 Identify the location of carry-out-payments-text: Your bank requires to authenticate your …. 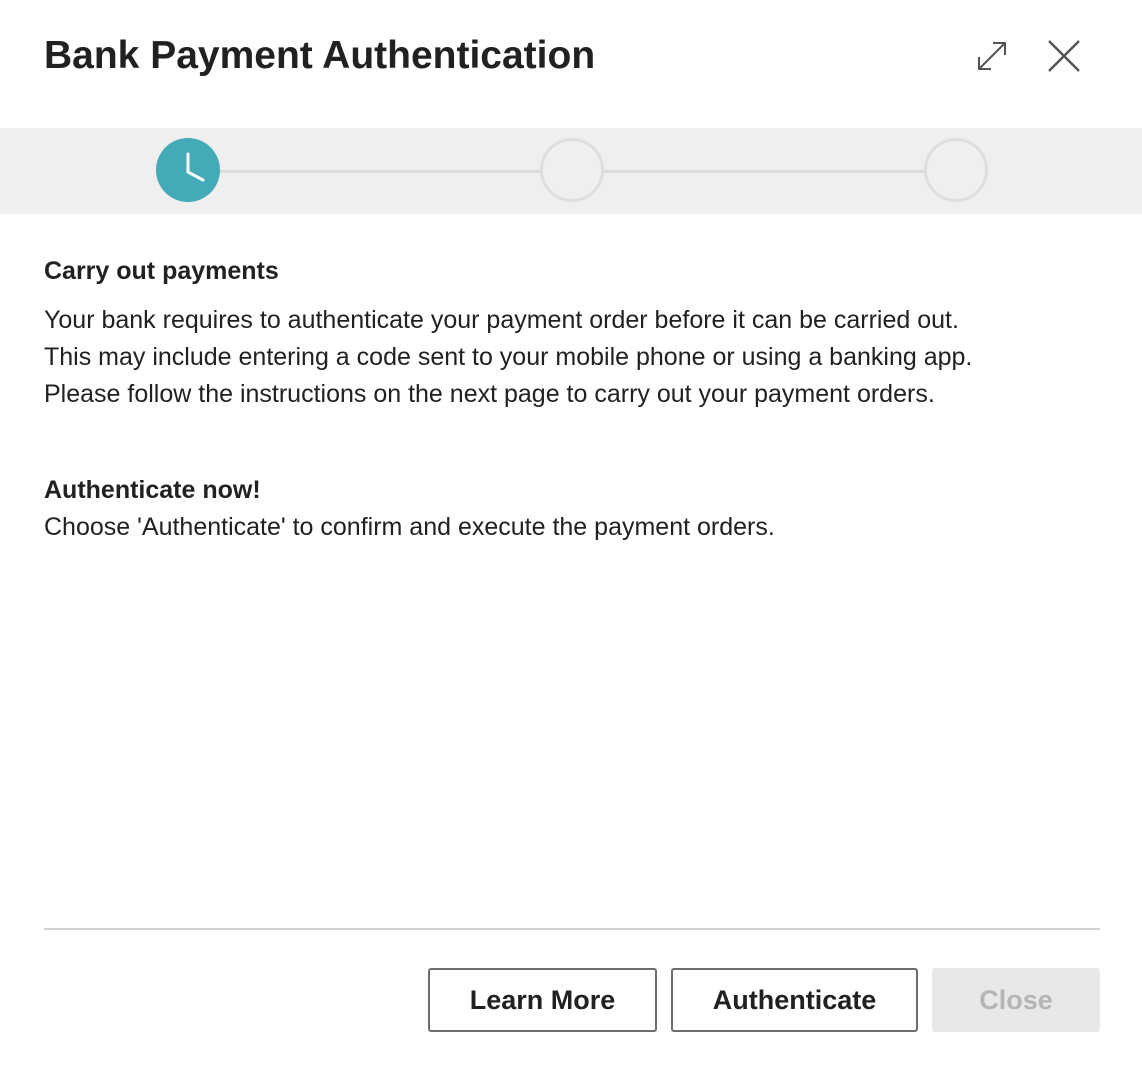
(508, 357).